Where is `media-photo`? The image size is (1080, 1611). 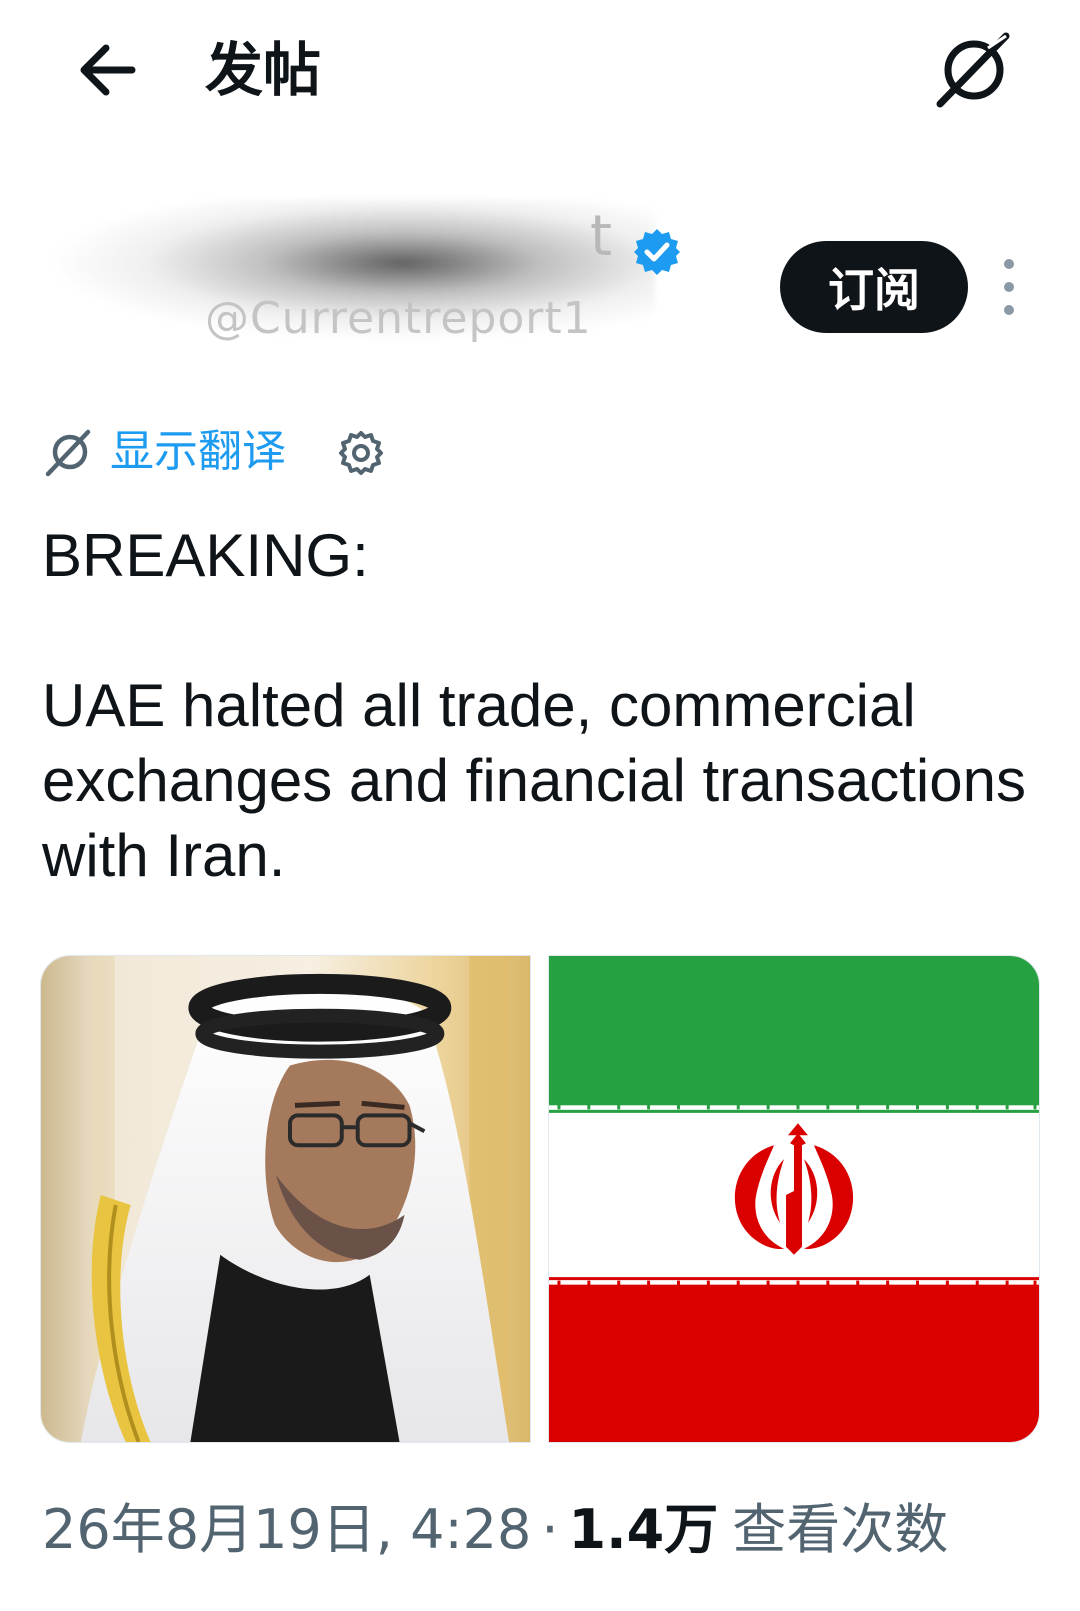
media-photo is located at coordinates (285, 1199).